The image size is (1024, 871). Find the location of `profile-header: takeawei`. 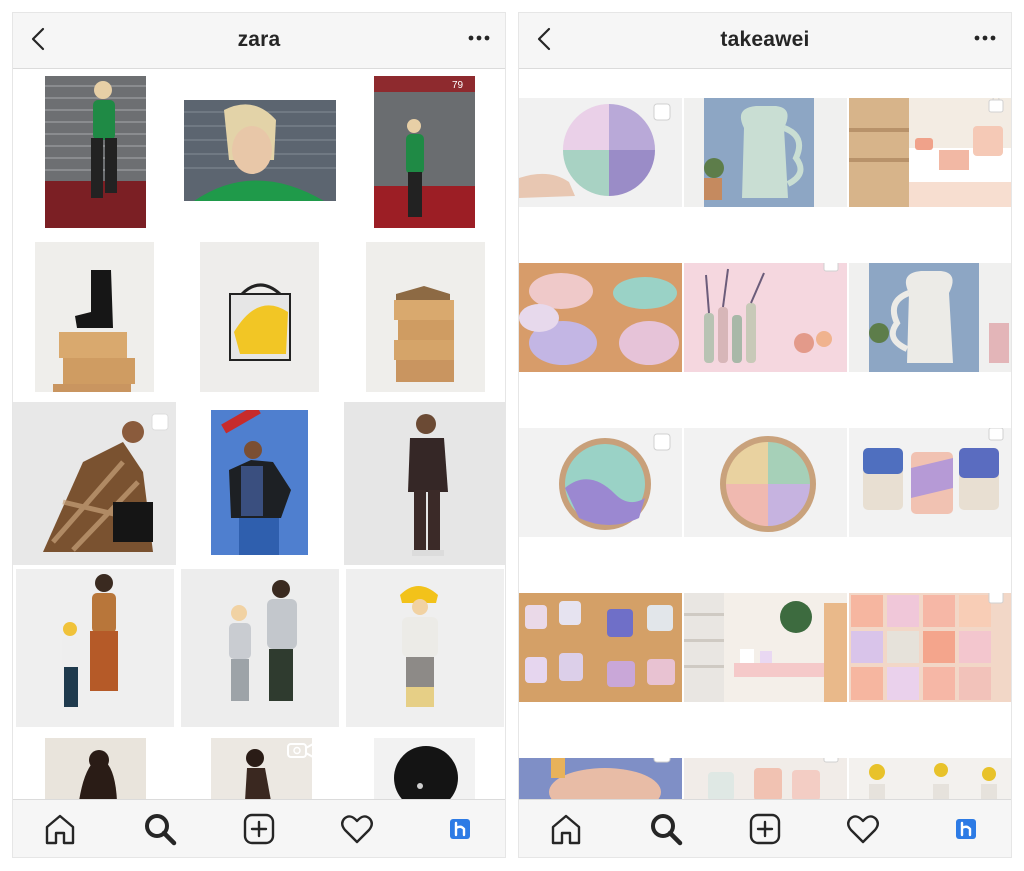

profile-header: takeawei is located at coordinates (765, 41).